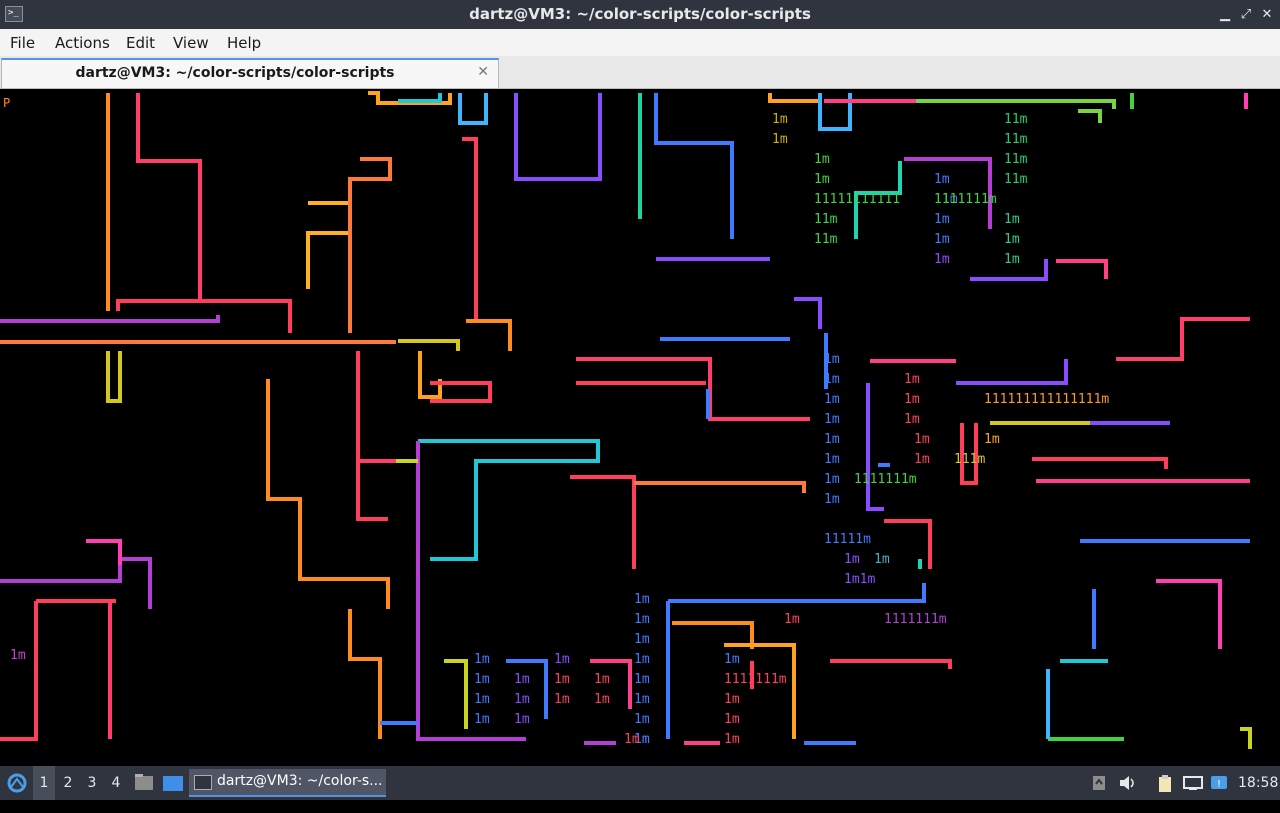 The width and height of the screenshot is (1280, 813). What do you see at coordinates (1127, 783) in the screenshot?
I see `volume-icon` at bounding box center [1127, 783].